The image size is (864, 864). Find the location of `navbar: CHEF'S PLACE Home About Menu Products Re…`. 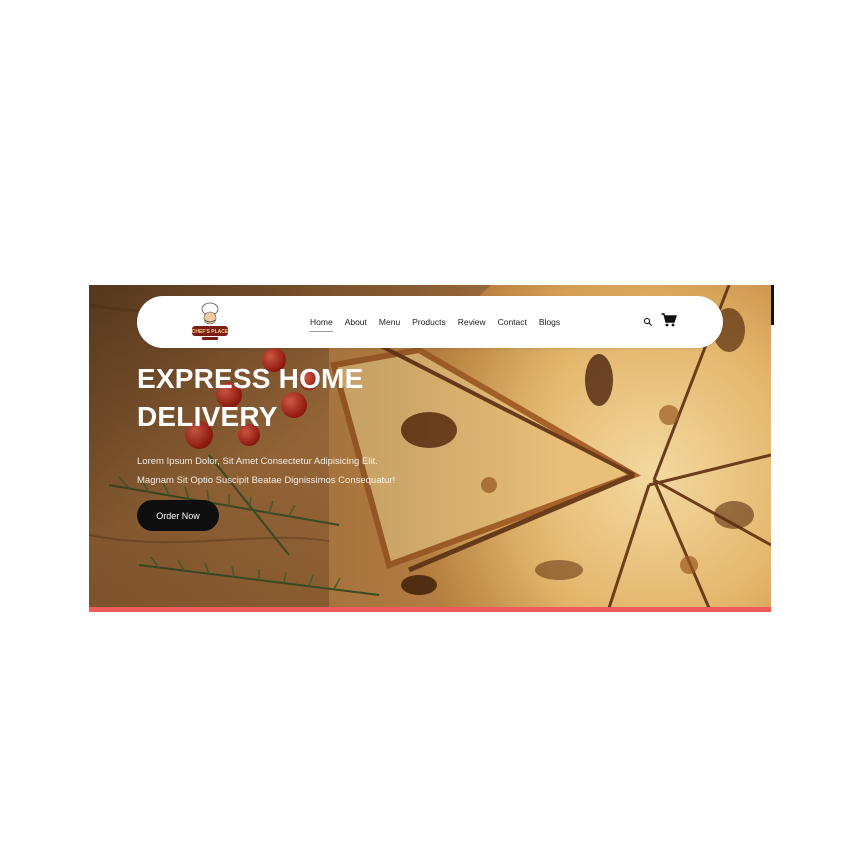

navbar: CHEF'S PLACE Home About Menu Products Re… is located at coordinates (430, 322).